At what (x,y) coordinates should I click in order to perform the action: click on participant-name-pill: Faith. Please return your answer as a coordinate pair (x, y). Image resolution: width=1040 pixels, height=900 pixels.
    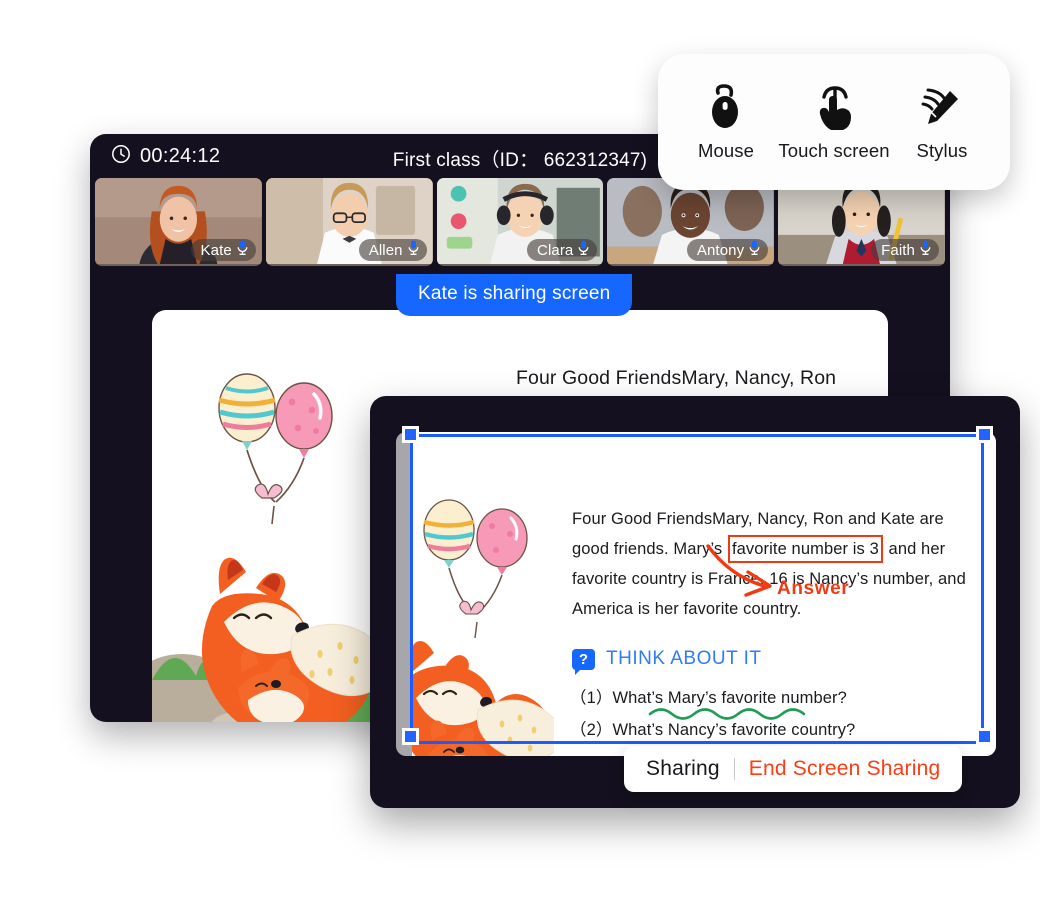
    Looking at the image, I should click on (905, 250).